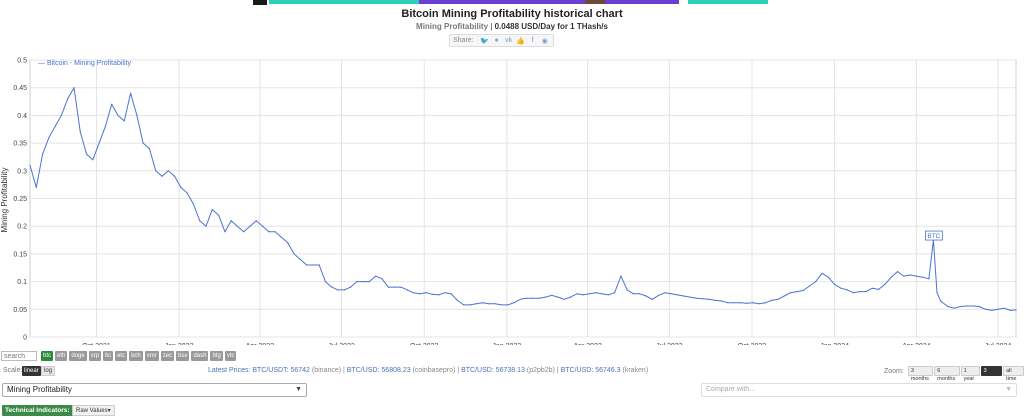  What do you see at coordinates (200, 356) in the screenshot?
I see `coin-button-dash: dash` at bounding box center [200, 356].